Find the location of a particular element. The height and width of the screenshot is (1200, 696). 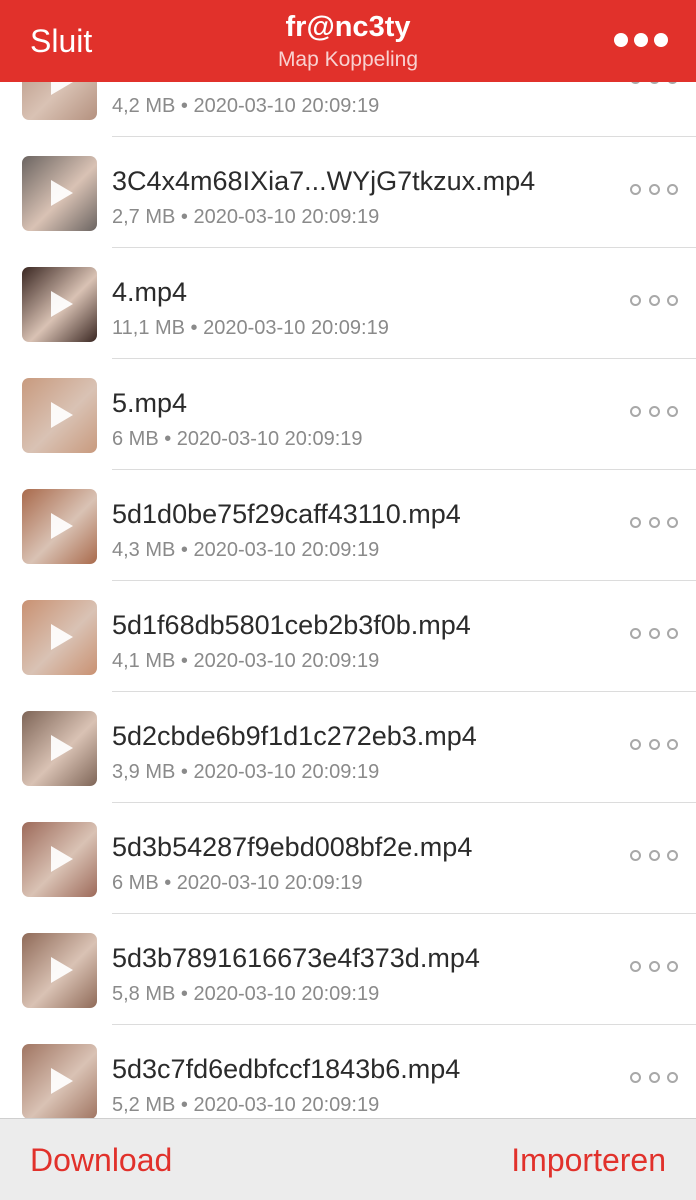

download-button: Download is located at coordinates (101, 1160).